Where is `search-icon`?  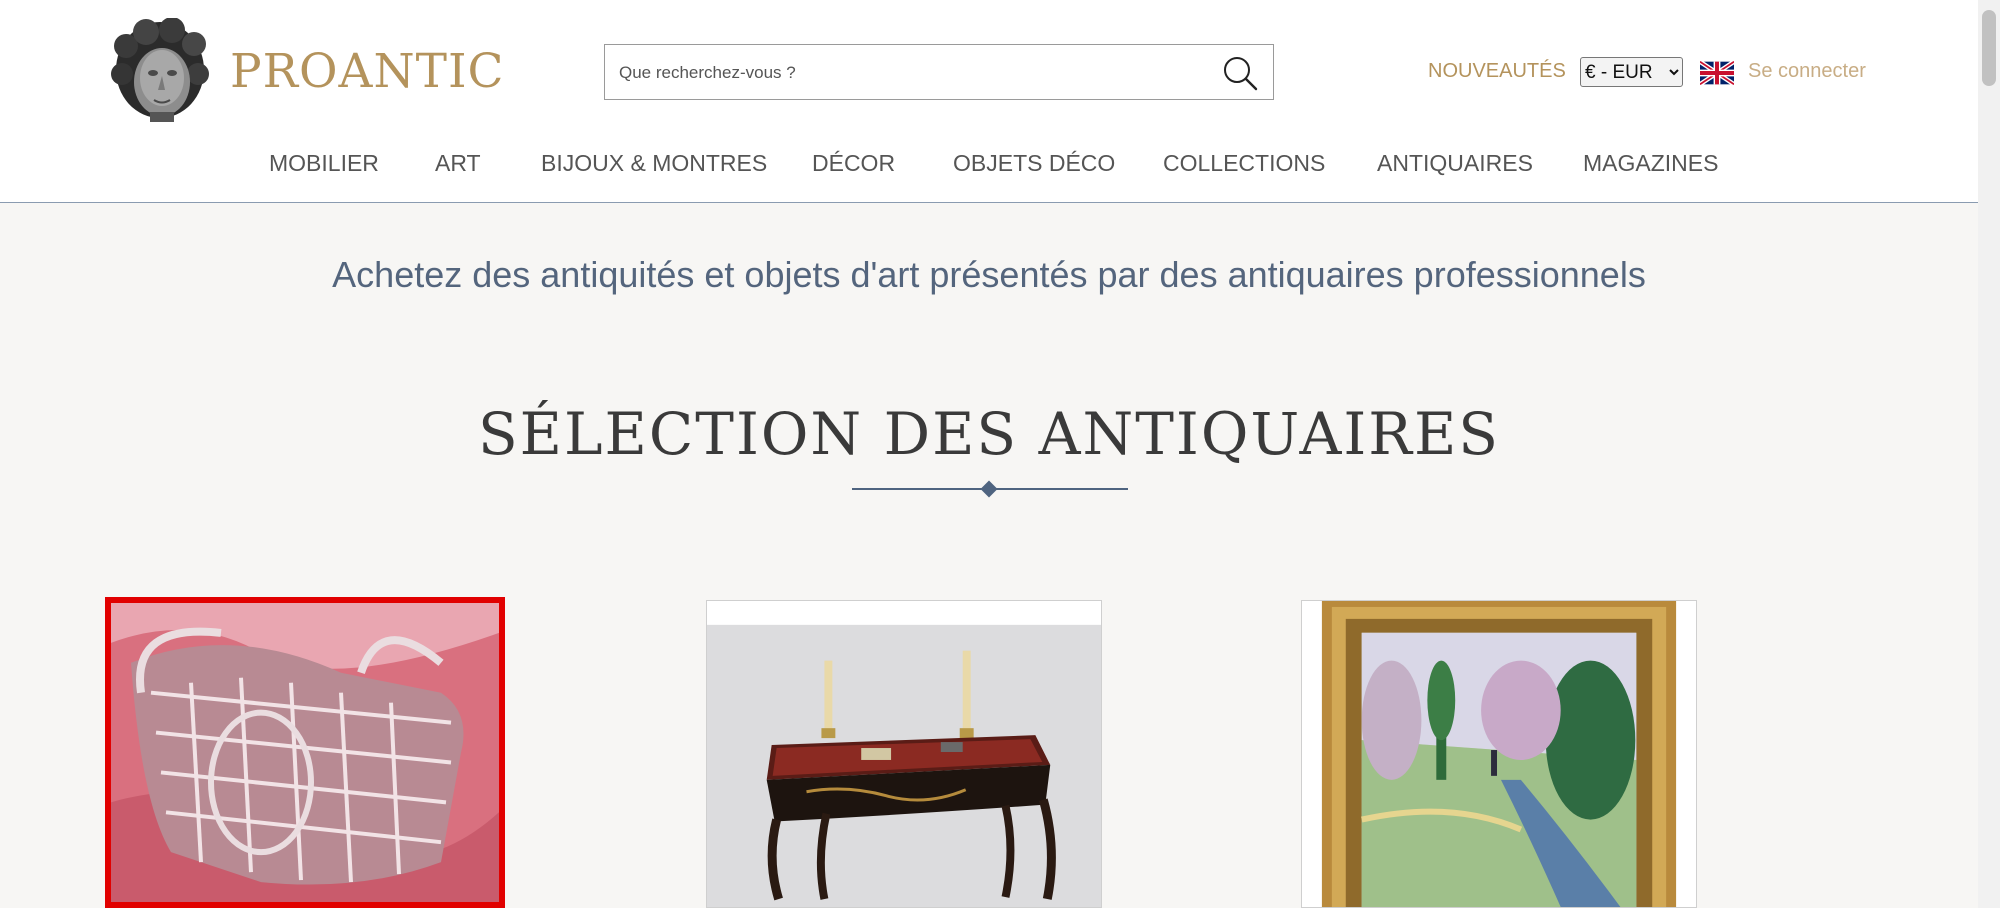 search-icon is located at coordinates (1240, 73).